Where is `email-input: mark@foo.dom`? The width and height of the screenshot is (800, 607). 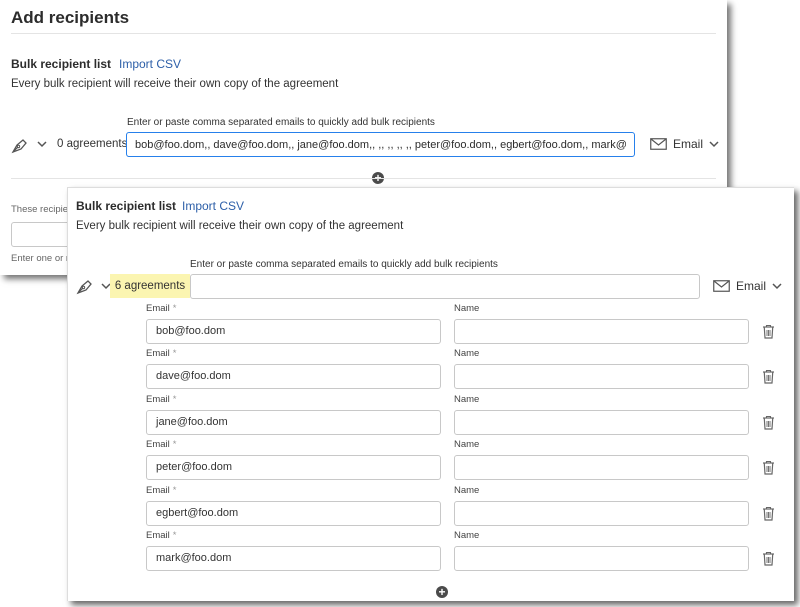
email-input: mark@foo.dom is located at coordinates (293, 558).